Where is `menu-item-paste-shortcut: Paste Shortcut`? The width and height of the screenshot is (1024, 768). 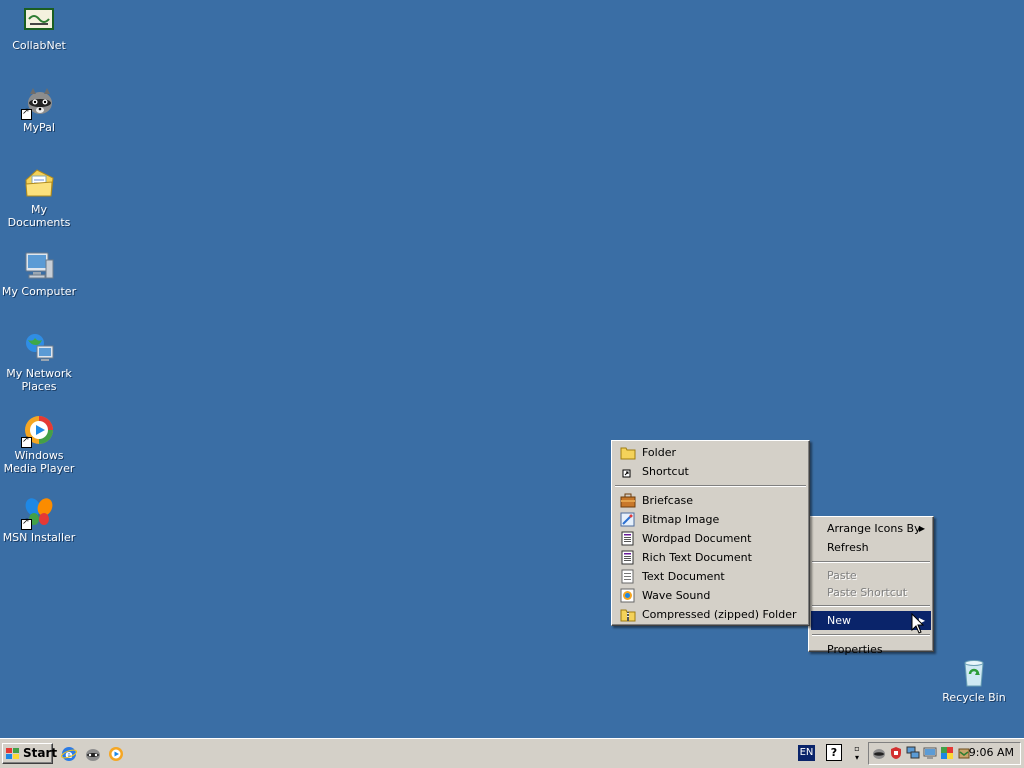 menu-item-paste-shortcut: Paste Shortcut is located at coordinates (871, 592).